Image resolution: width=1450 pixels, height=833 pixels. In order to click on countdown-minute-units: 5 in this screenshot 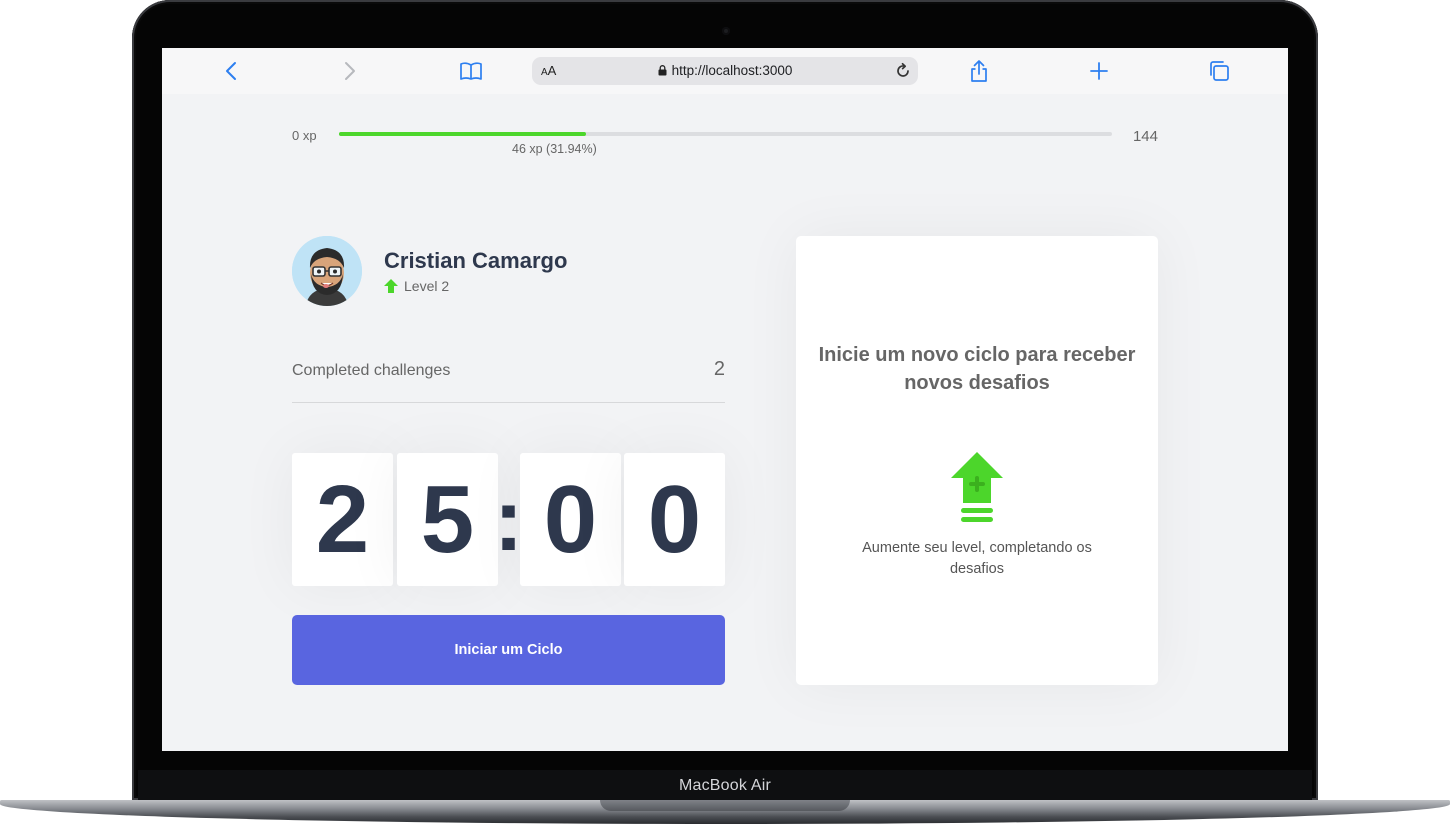, I will do `click(447, 519)`.